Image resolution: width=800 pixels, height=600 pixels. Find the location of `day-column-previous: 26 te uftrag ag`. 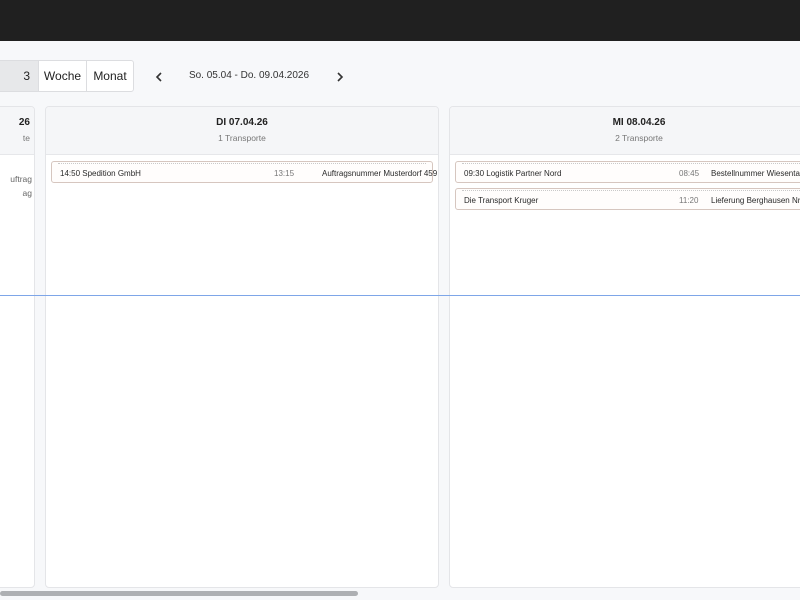

day-column-previous: 26 te uftrag ag is located at coordinates (17, 347).